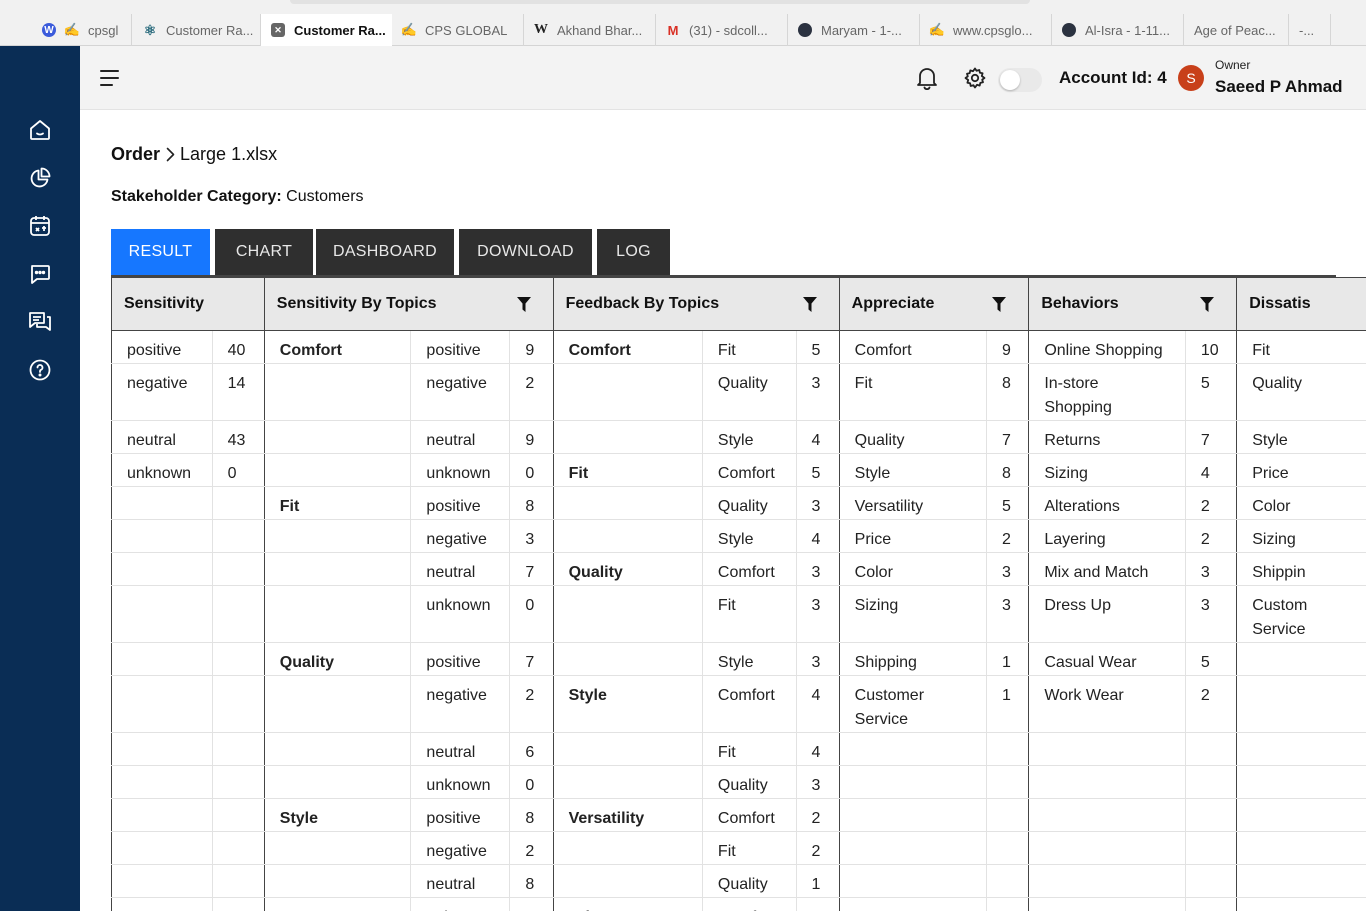  What do you see at coordinates (460, 904) in the screenshot?
I see `table-cell: unknown` at bounding box center [460, 904].